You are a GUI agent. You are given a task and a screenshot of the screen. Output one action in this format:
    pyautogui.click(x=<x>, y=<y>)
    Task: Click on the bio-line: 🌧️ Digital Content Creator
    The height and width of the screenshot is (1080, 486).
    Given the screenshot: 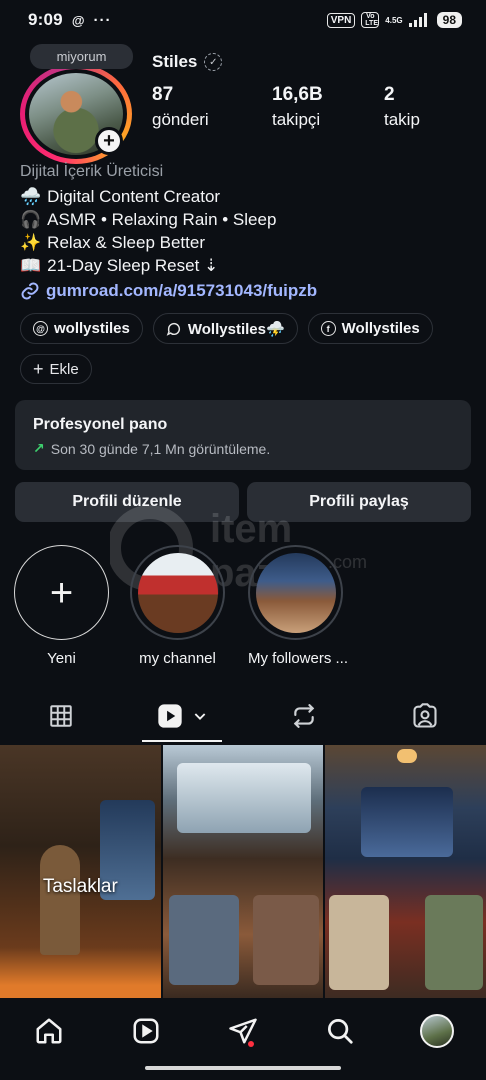 What is the action you would take?
    pyautogui.click(x=245, y=196)
    